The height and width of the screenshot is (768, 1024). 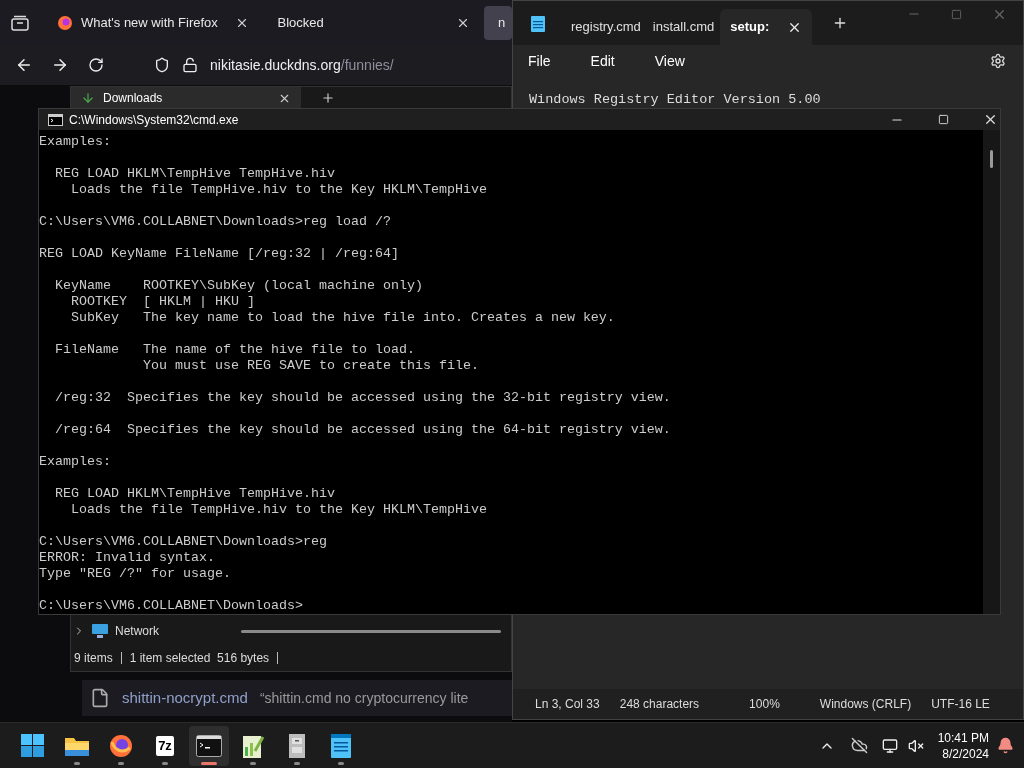 I want to click on console-line: C:\Users\VM6.COLLABNET\Downloads>reg load /?, so click(x=215, y=222).